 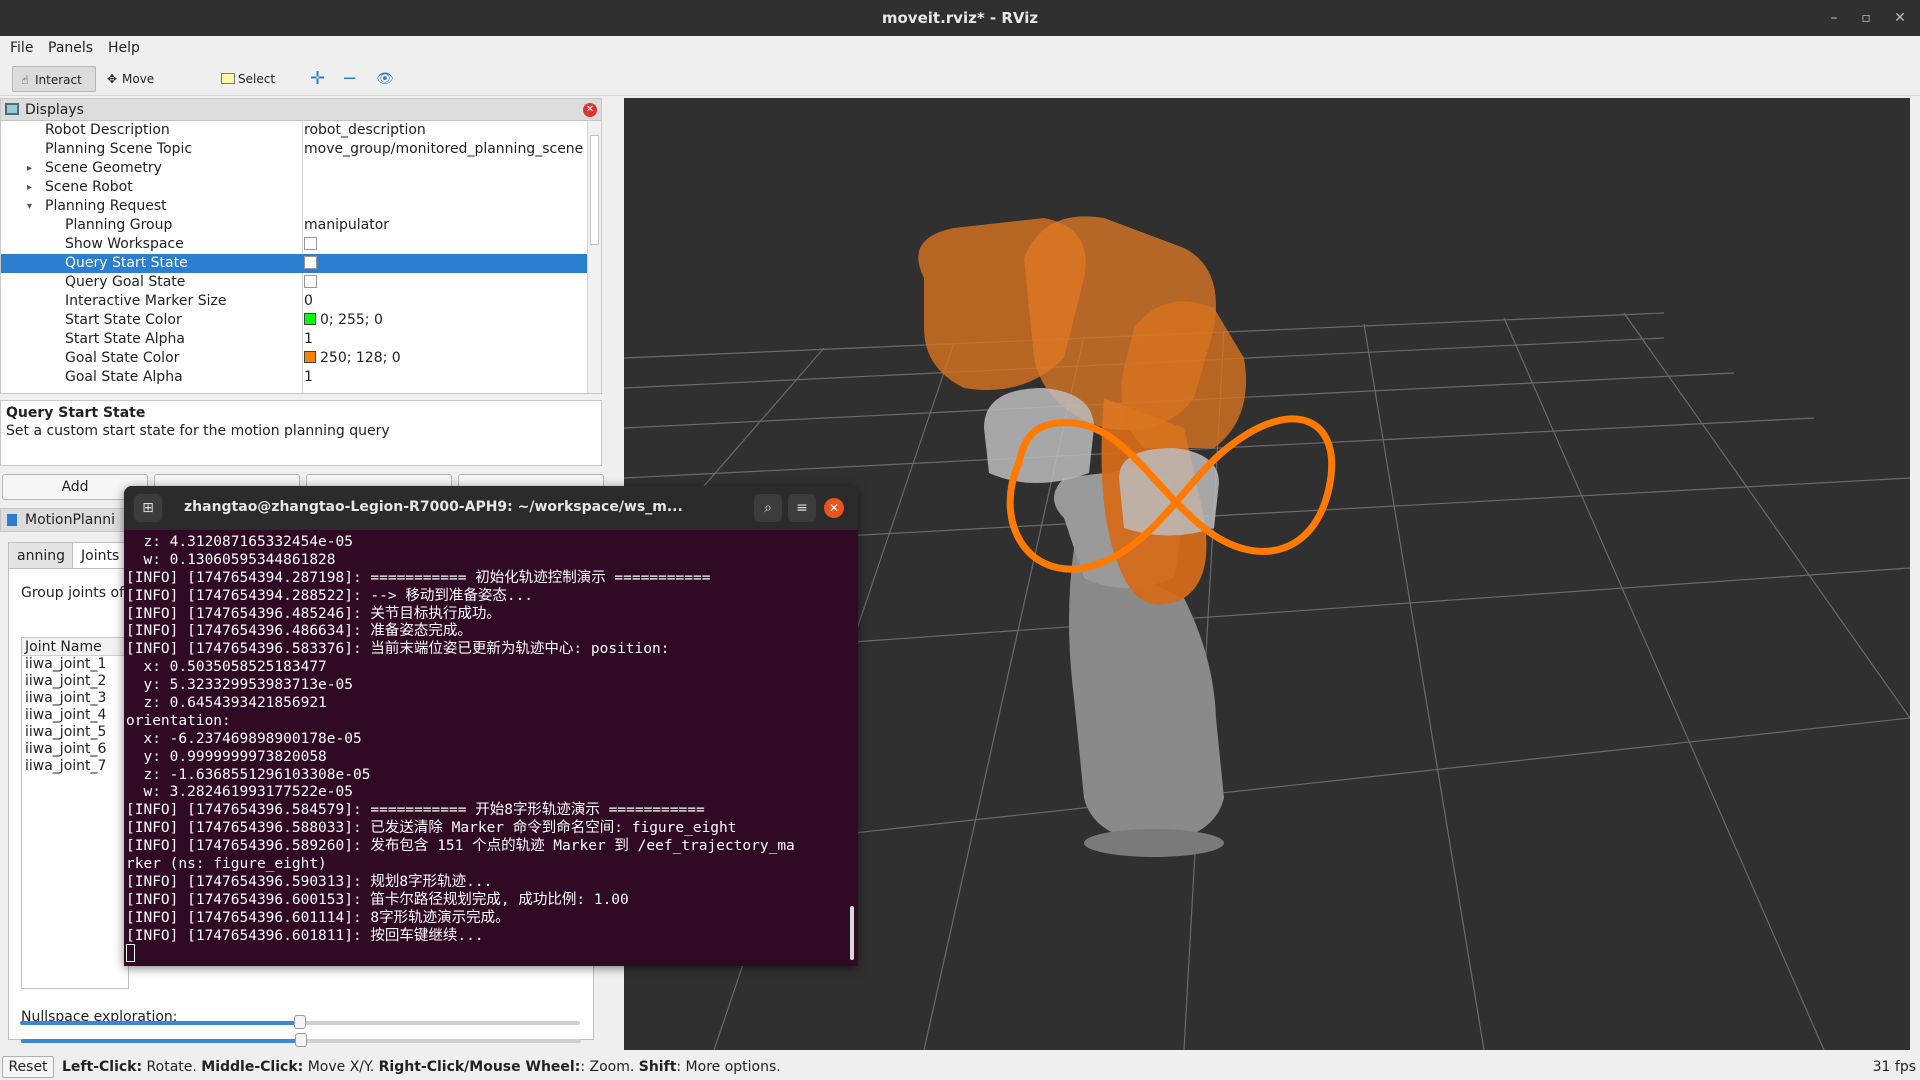 I want to click on row-value: manipulator, so click(x=346, y=225).